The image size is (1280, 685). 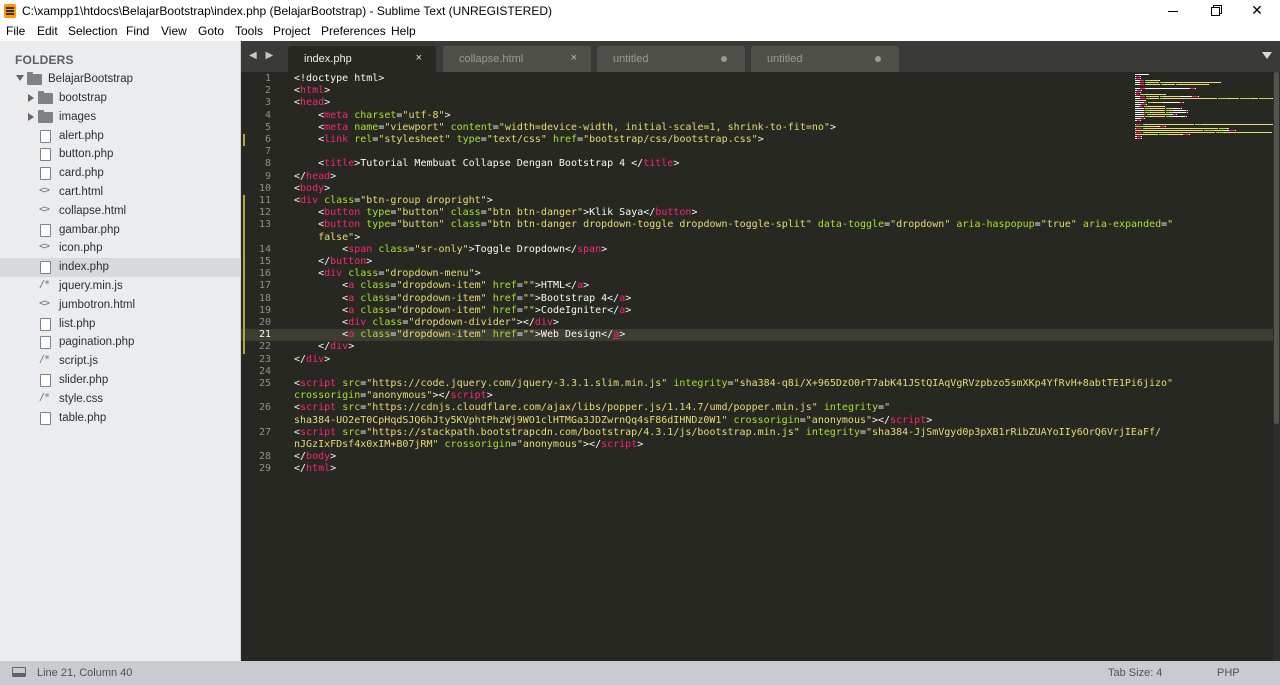 I want to click on string-token: "stylesheet", so click(x=414, y=139).